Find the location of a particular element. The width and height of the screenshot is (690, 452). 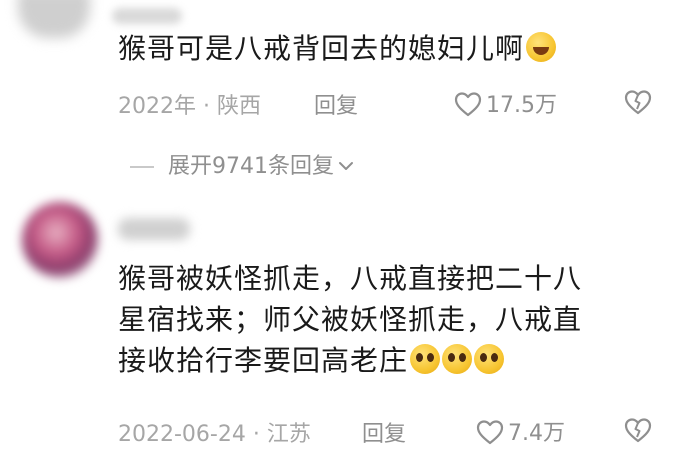

comment-body: 猴哥可是八戒背回去的媳妇儿啊 is located at coordinates (321, 48).